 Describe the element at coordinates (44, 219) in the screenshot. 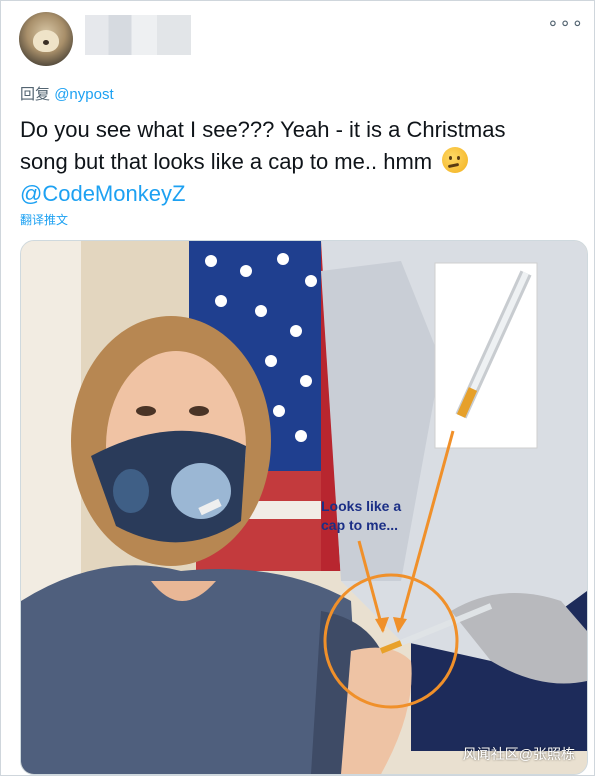

I see `translate-tweet-link: 翻译推文` at that location.